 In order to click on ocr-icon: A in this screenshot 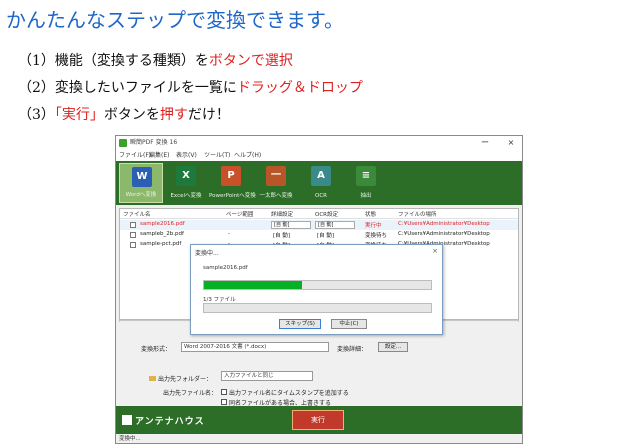, I will do `click(321, 176)`.